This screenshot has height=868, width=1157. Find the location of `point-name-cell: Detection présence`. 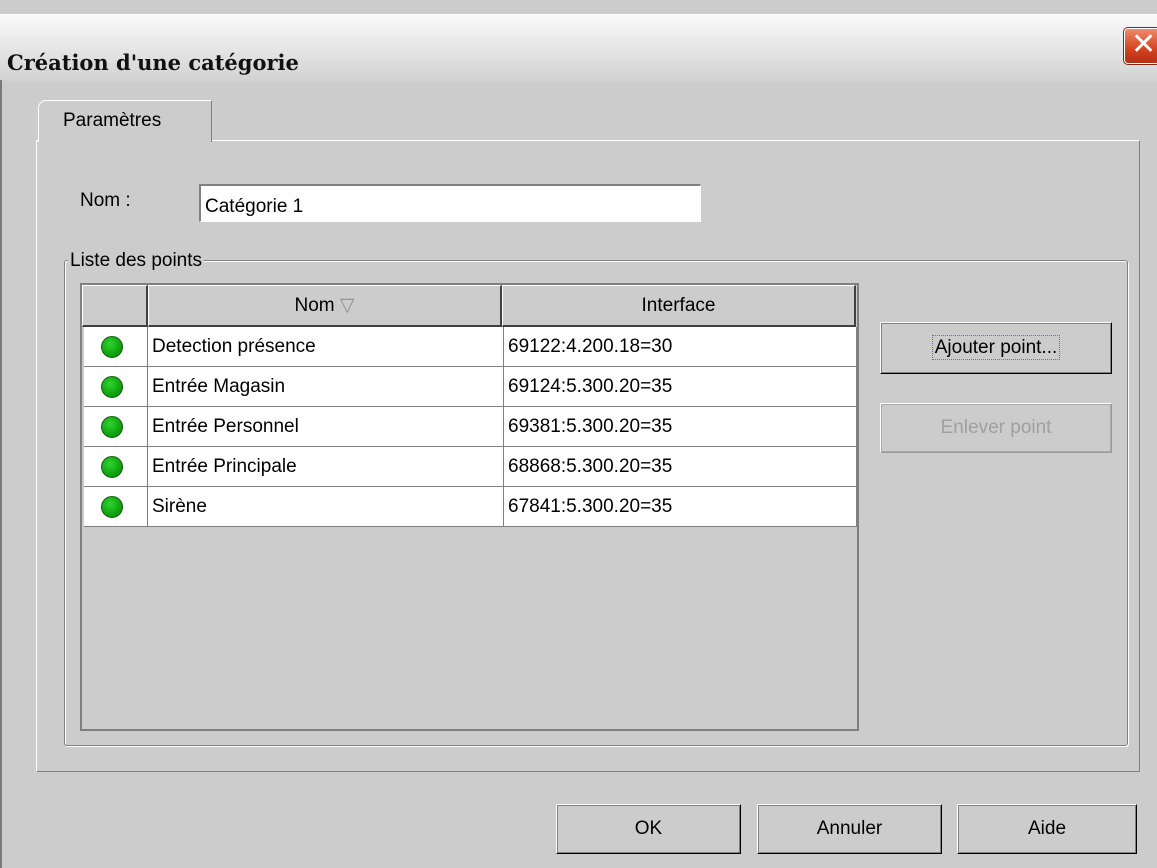

point-name-cell: Detection présence is located at coordinates (326, 347).